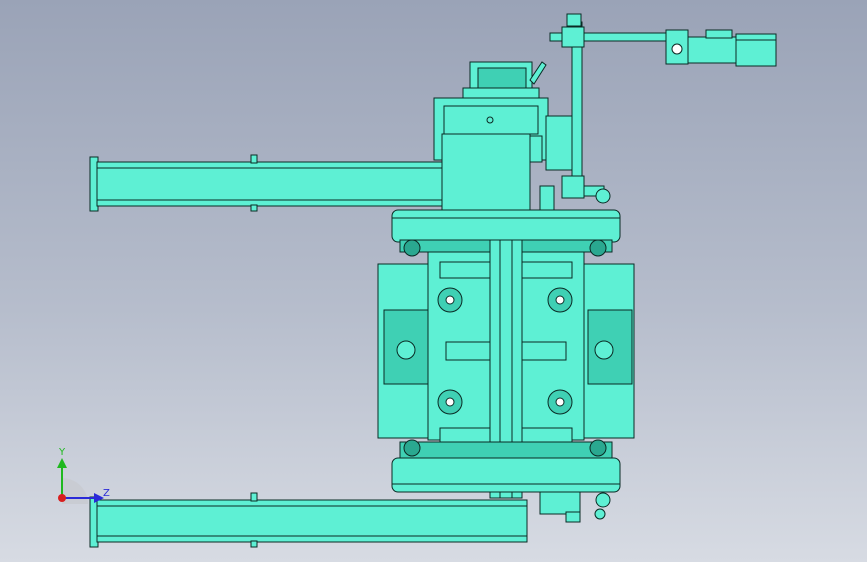 This screenshot has height=562, width=867. What do you see at coordinates (603, 500) in the screenshot?
I see `bottom-flange-knob` at bounding box center [603, 500].